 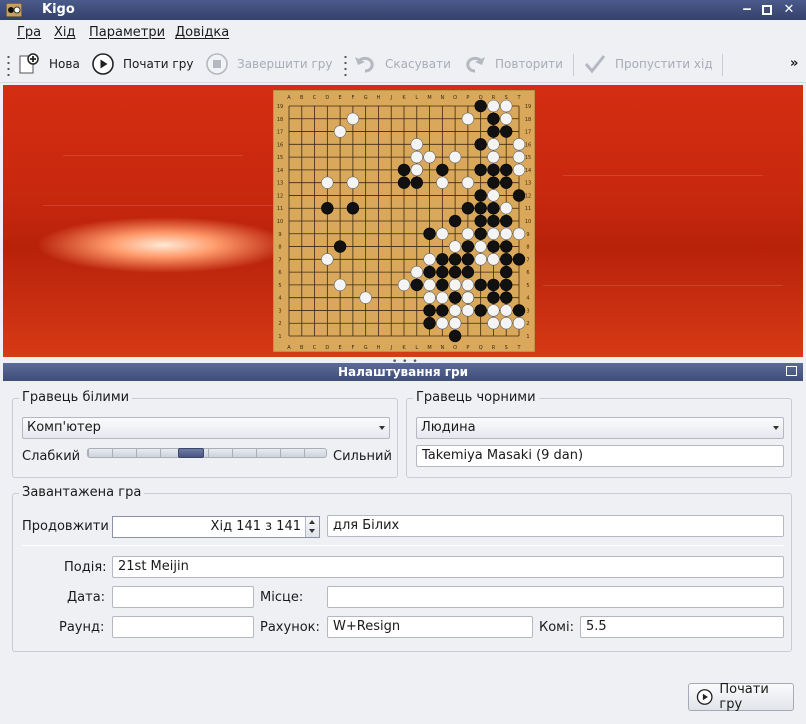 I want to click on spin-up-icon, so click(x=312, y=522).